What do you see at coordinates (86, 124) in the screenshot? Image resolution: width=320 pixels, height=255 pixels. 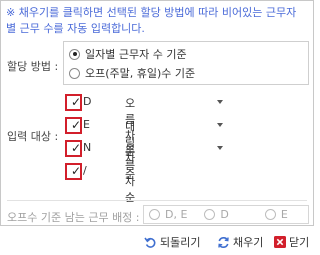 I see `target-code: E` at bounding box center [86, 124].